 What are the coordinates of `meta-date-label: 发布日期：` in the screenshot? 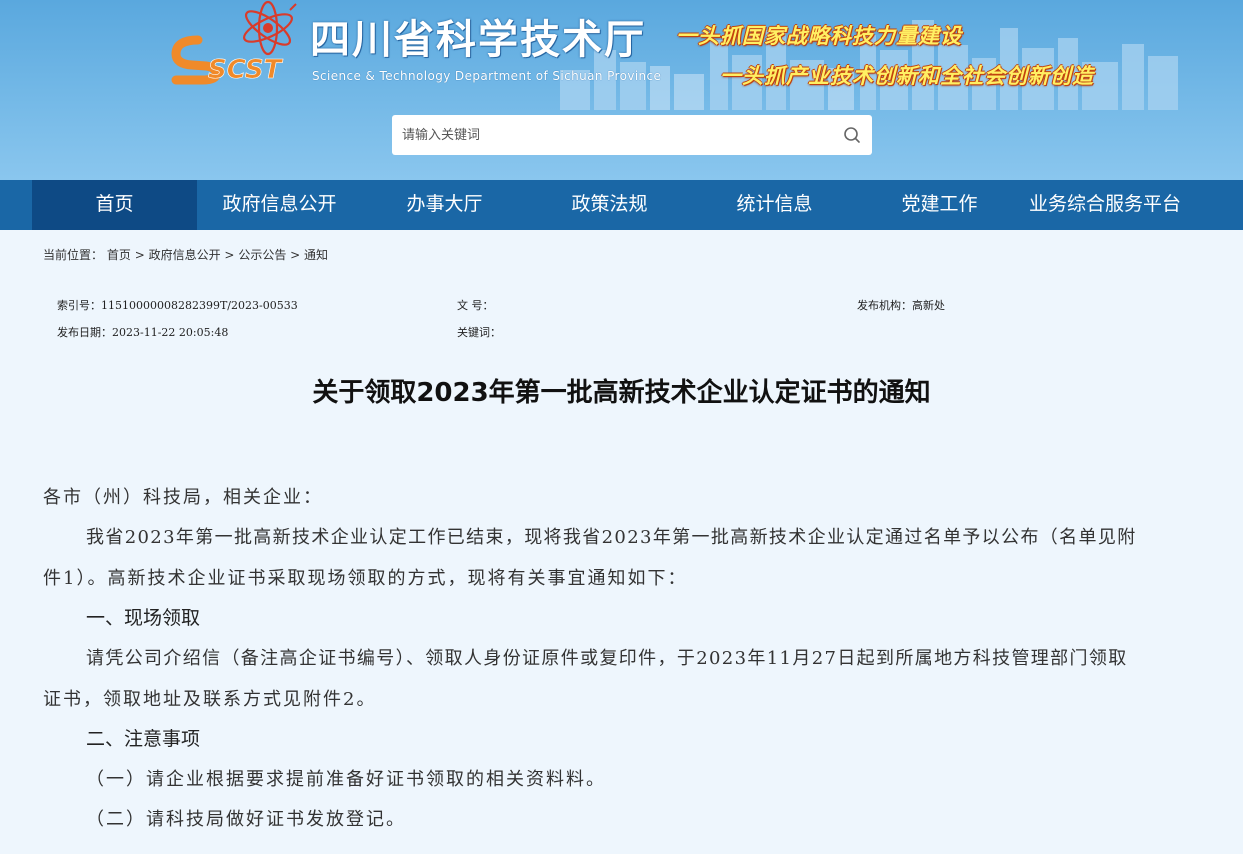 It's located at (84, 332).